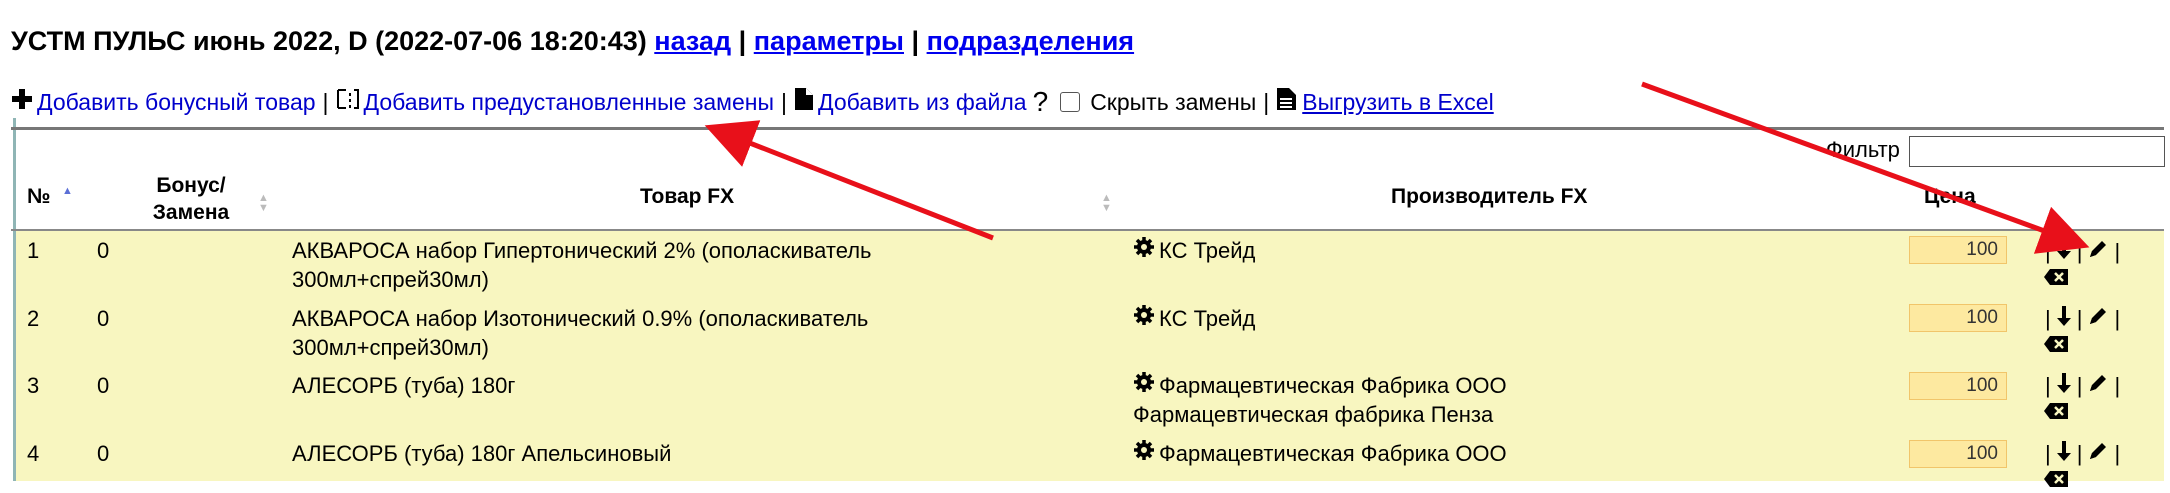 This screenshot has height=493, width=2170. Describe the element at coordinates (1041, 102) in the screenshot. I see `help-icon: ?` at that location.